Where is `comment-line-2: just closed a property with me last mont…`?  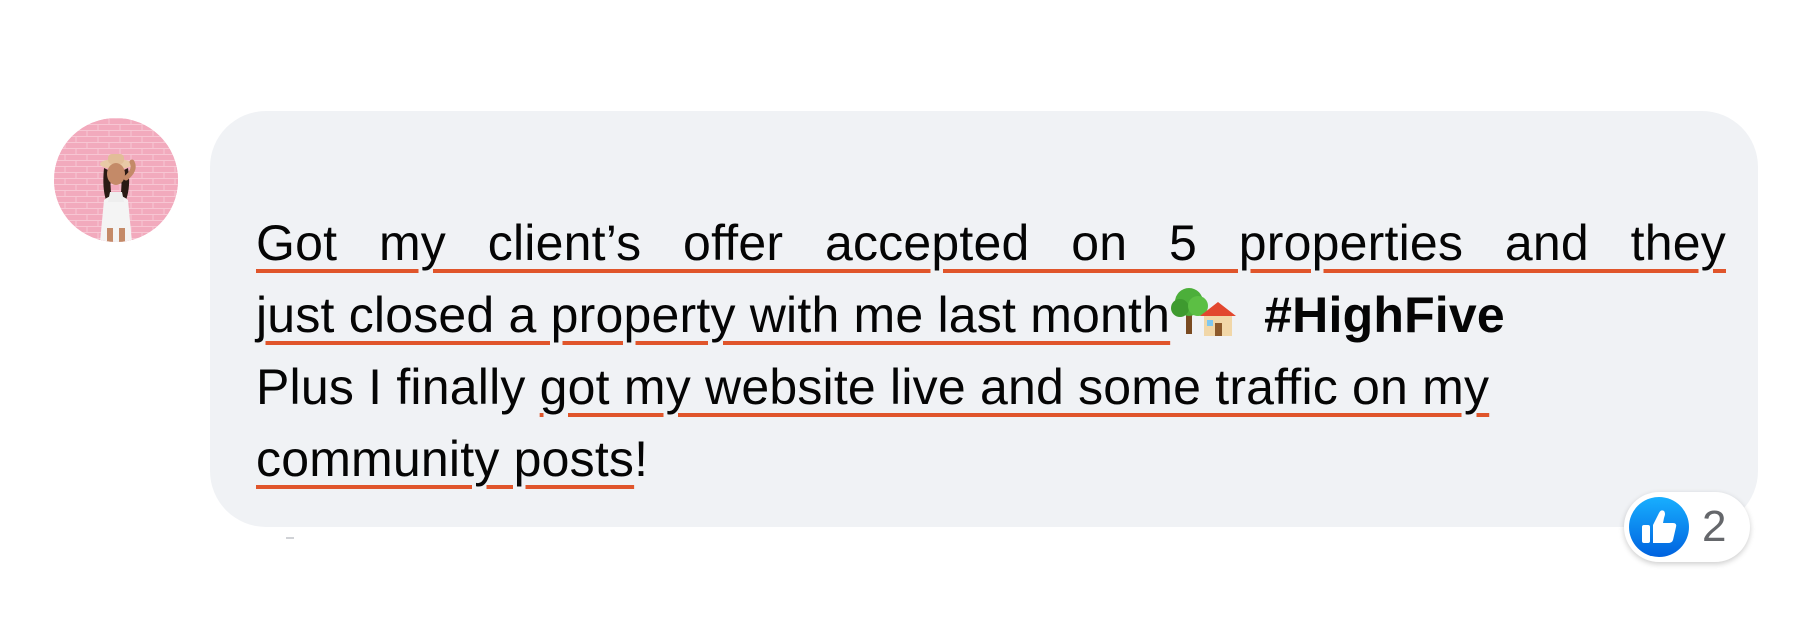
comment-line-2: just closed a property with me last mont… is located at coordinates (991, 315).